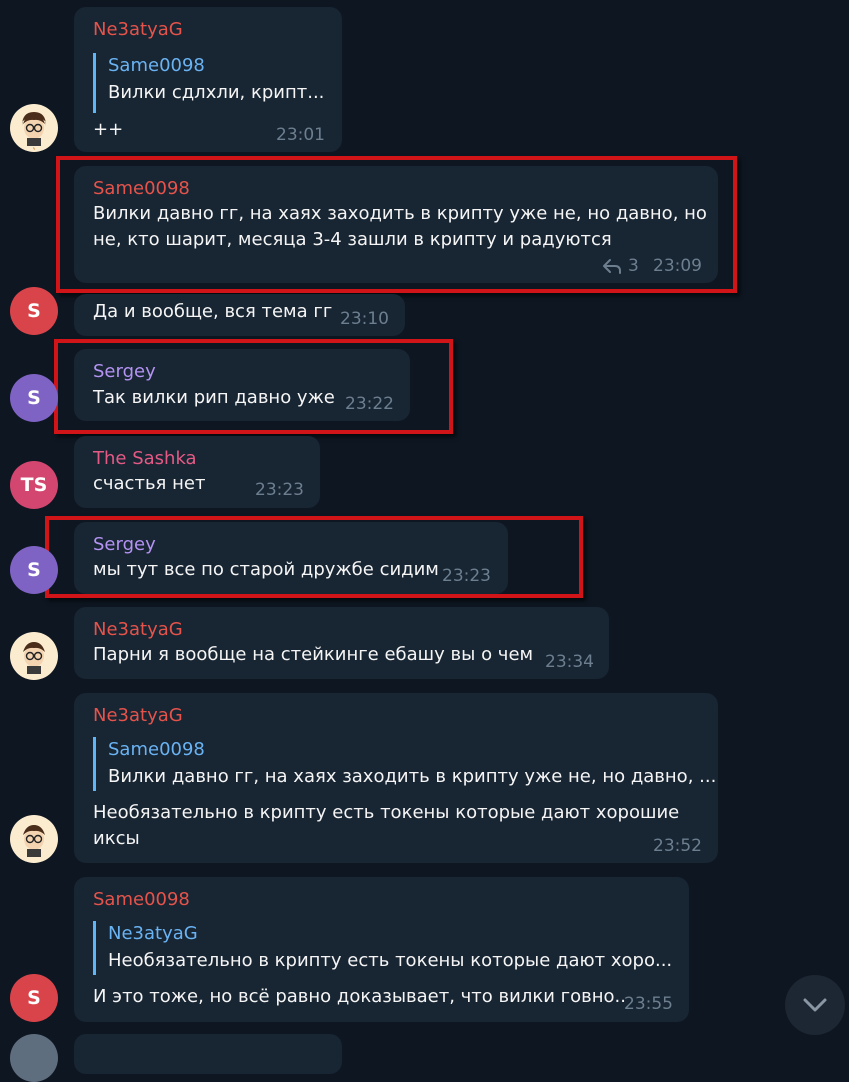  Describe the element at coordinates (197, 472) in the screenshot. I see `message-bubble: The Sashka счастья нет 23:23` at that location.